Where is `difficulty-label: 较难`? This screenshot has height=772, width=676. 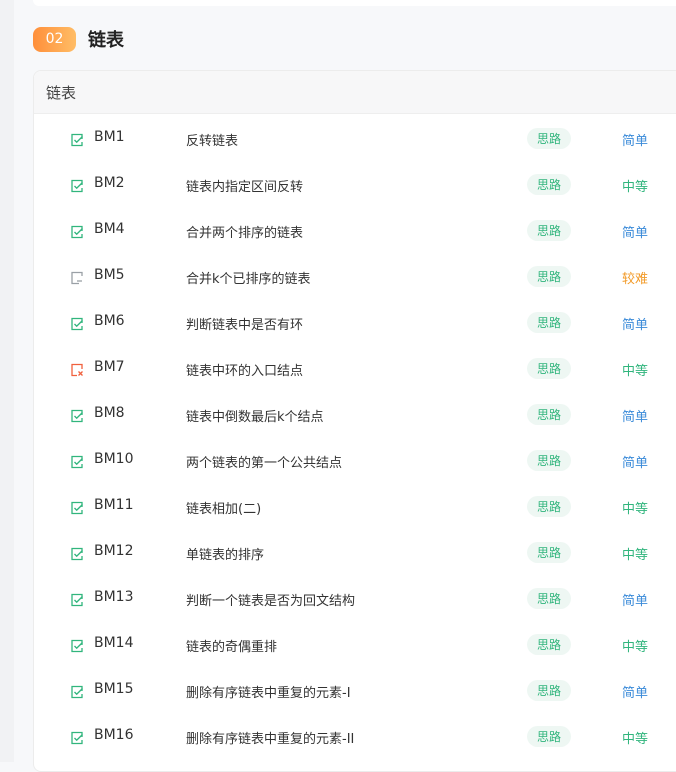
difficulty-label: 较难 is located at coordinates (635, 279).